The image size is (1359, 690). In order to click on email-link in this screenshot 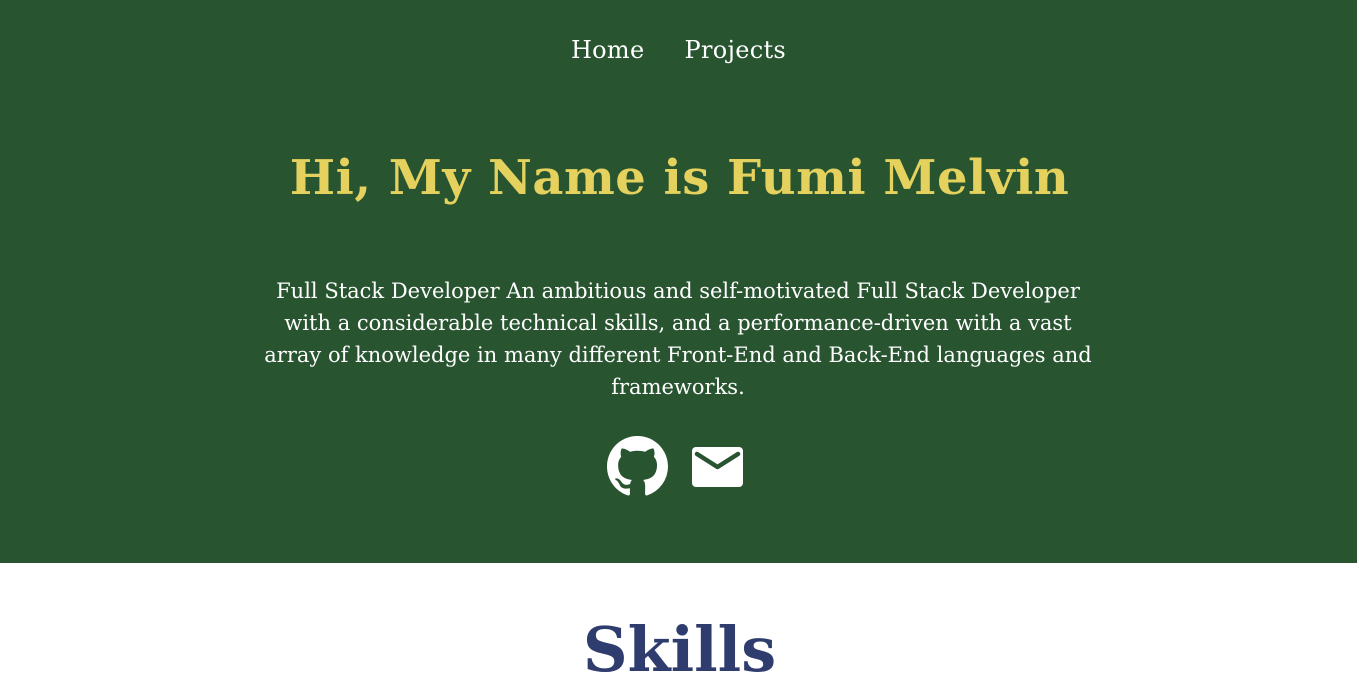, I will do `click(717, 466)`.